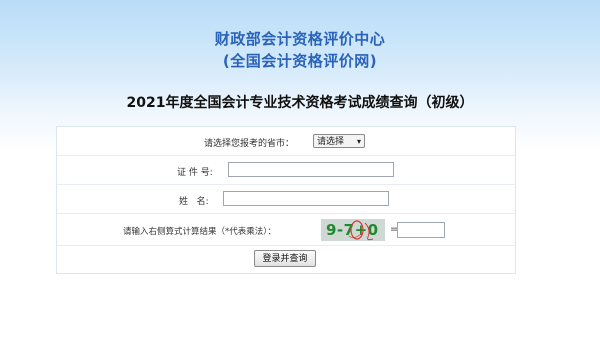 The image size is (600, 340). I want to click on id-number-row: 证 件 号:, so click(286, 170).